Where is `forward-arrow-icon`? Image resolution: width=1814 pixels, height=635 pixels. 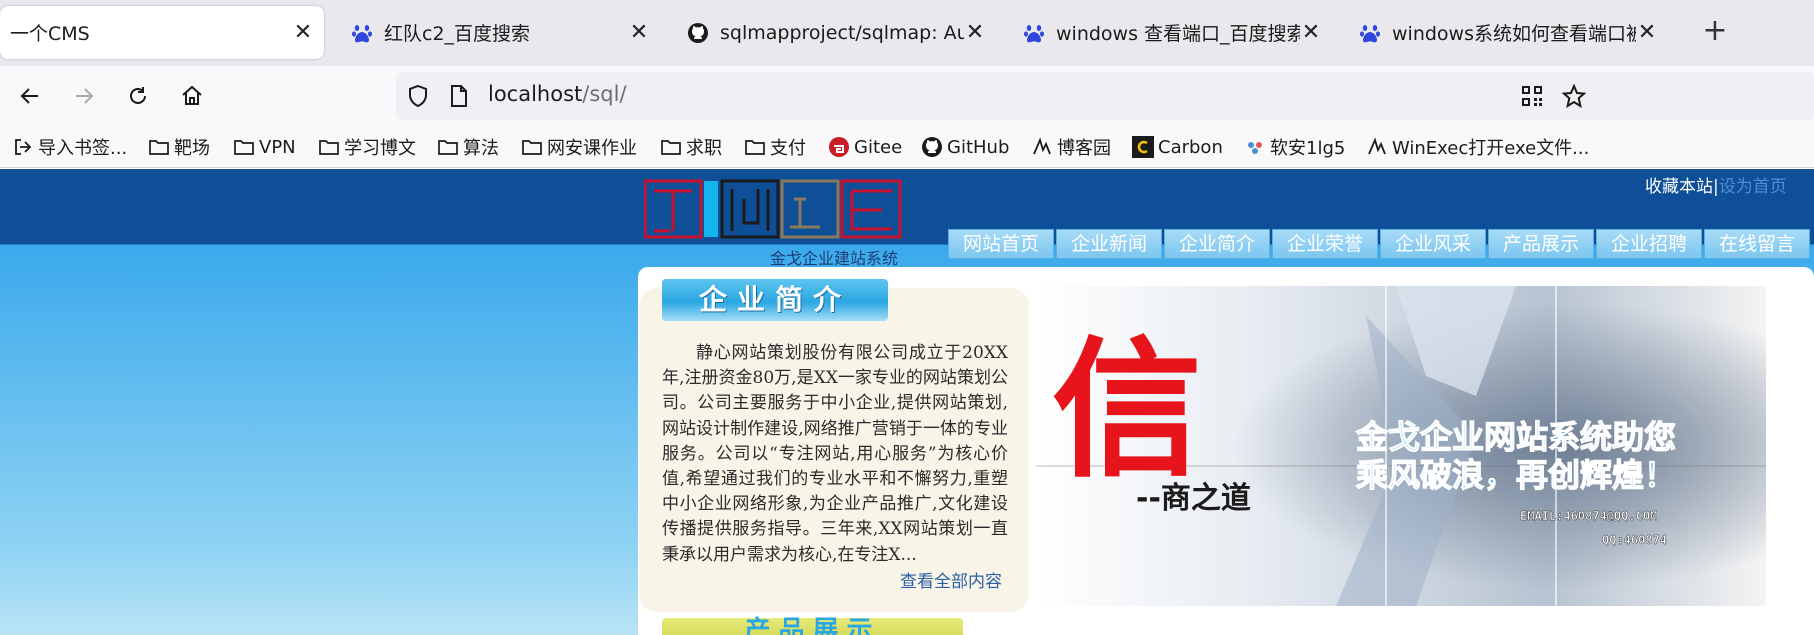
forward-arrow-icon is located at coordinates (84, 96).